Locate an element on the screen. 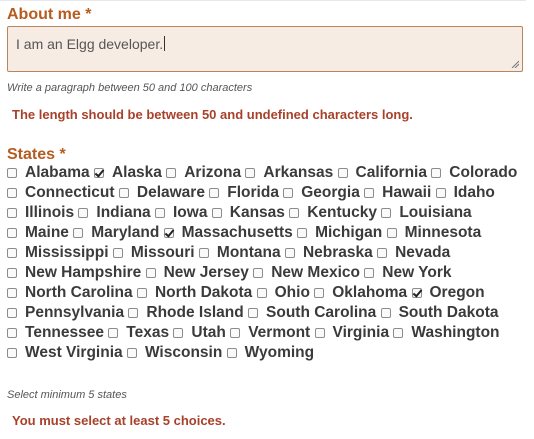 The height and width of the screenshot is (439, 534). state-option: Utah is located at coordinates (199, 332).